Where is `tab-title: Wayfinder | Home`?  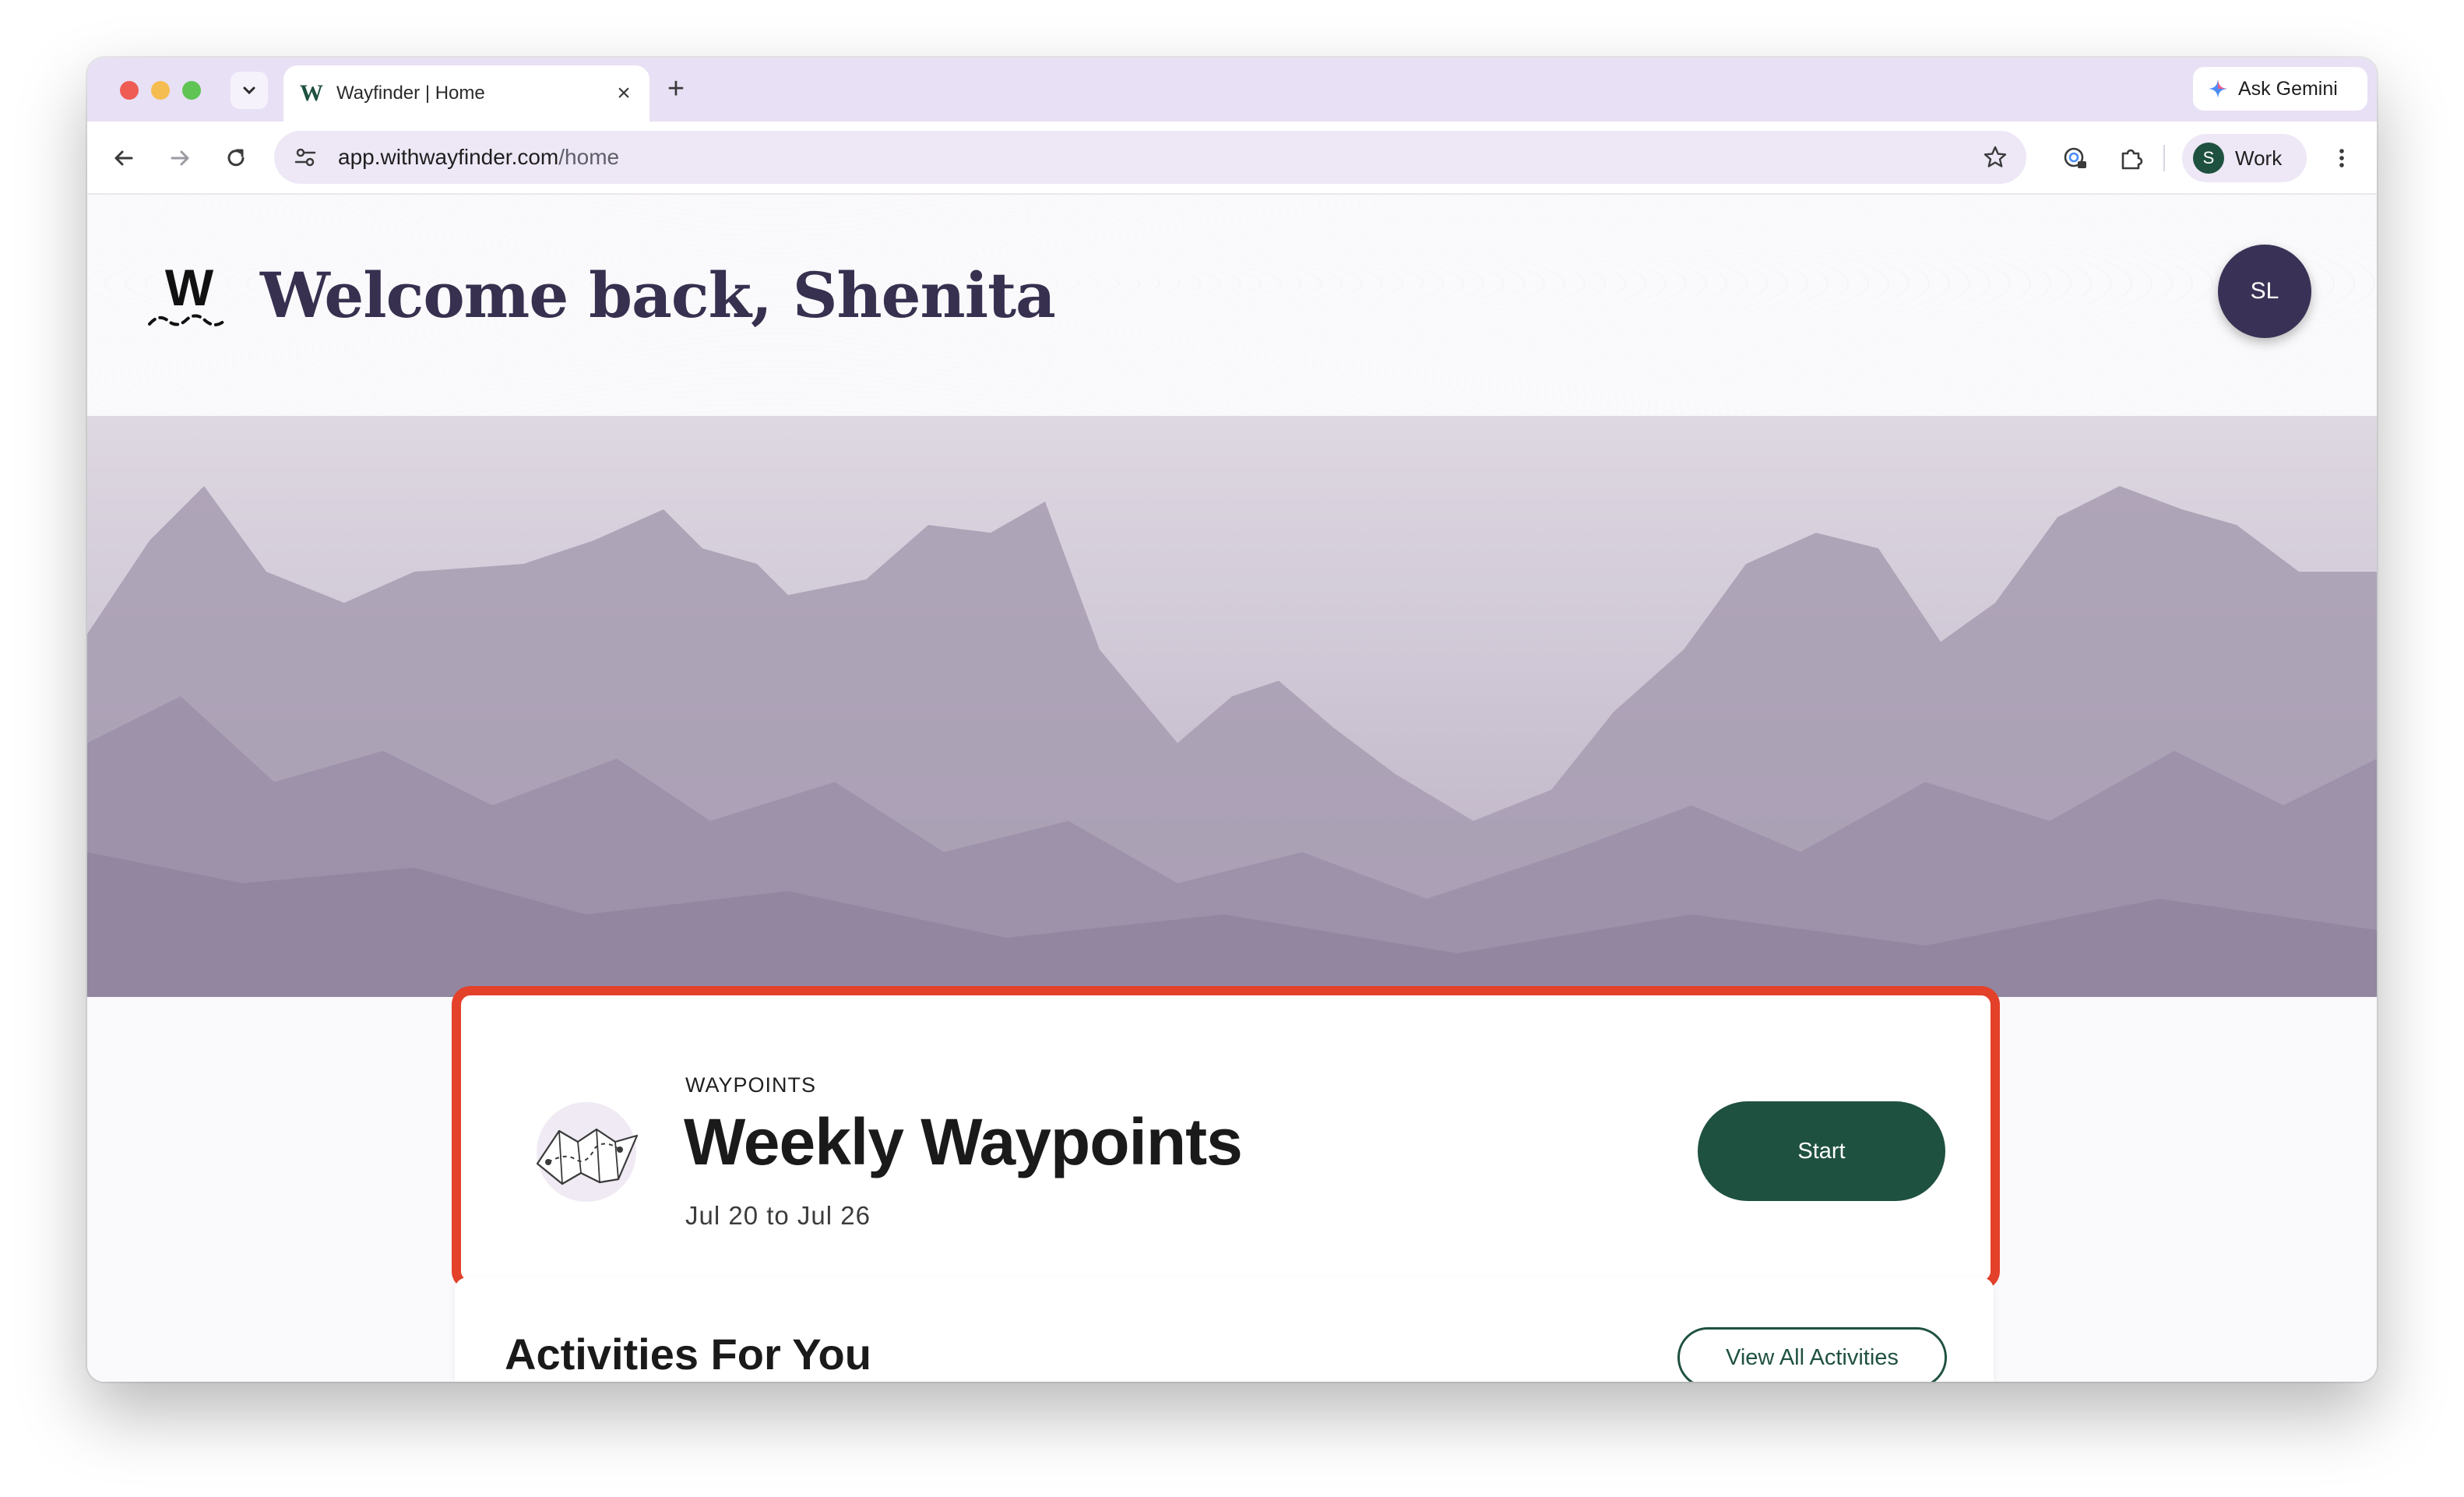 tab-title: Wayfinder | Home is located at coordinates (411, 93).